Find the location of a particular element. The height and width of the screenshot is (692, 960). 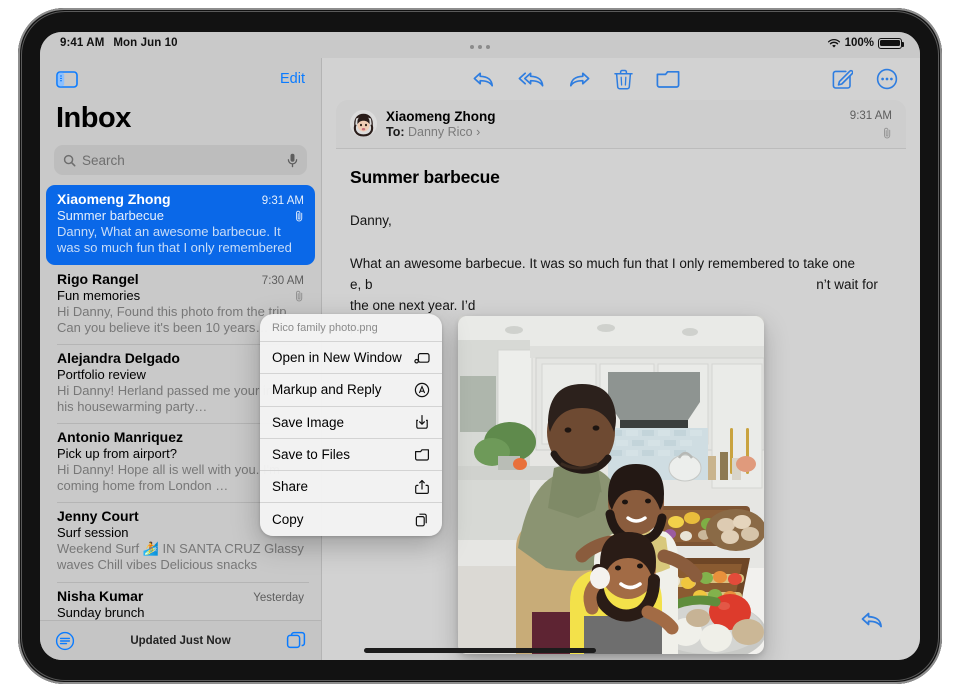

message-header-text: Xiaomeng Zhong To: Danny Rico › is located at coordinates (441, 124).